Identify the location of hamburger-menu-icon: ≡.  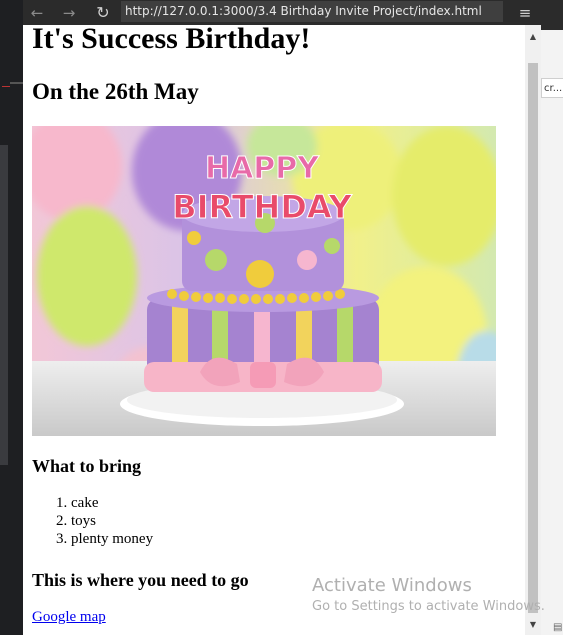
(525, 12).